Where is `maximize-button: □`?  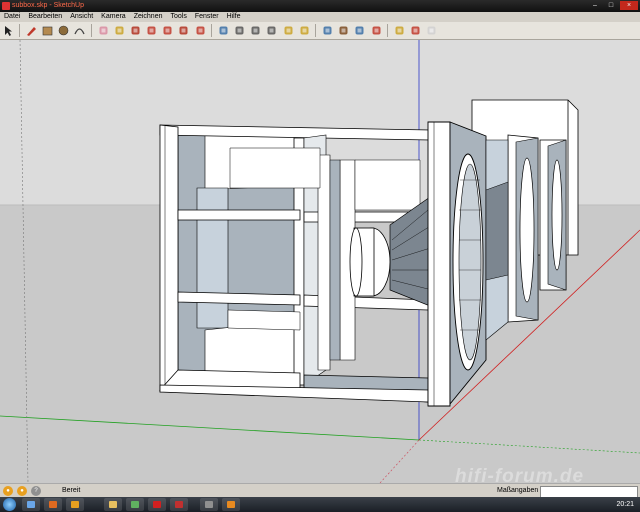
maximize-button: □ is located at coordinates (611, 5).